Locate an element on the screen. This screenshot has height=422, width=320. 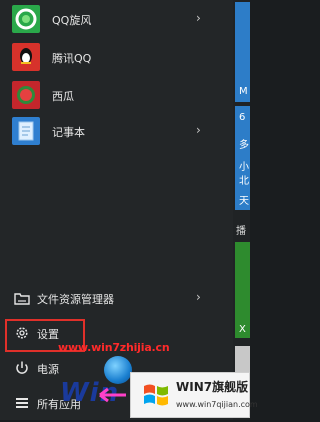
windows-flag-icon is located at coordinates (156, 395).